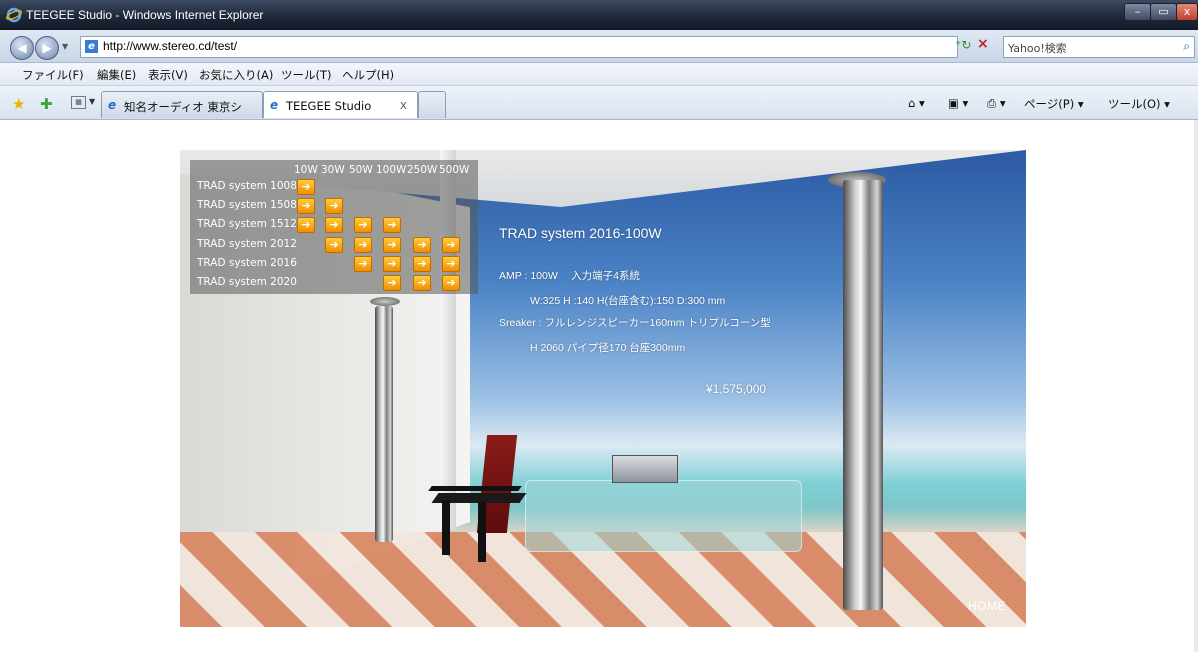 This screenshot has height=652, width=1198. I want to click on scrollbar, so click(1196, 386).